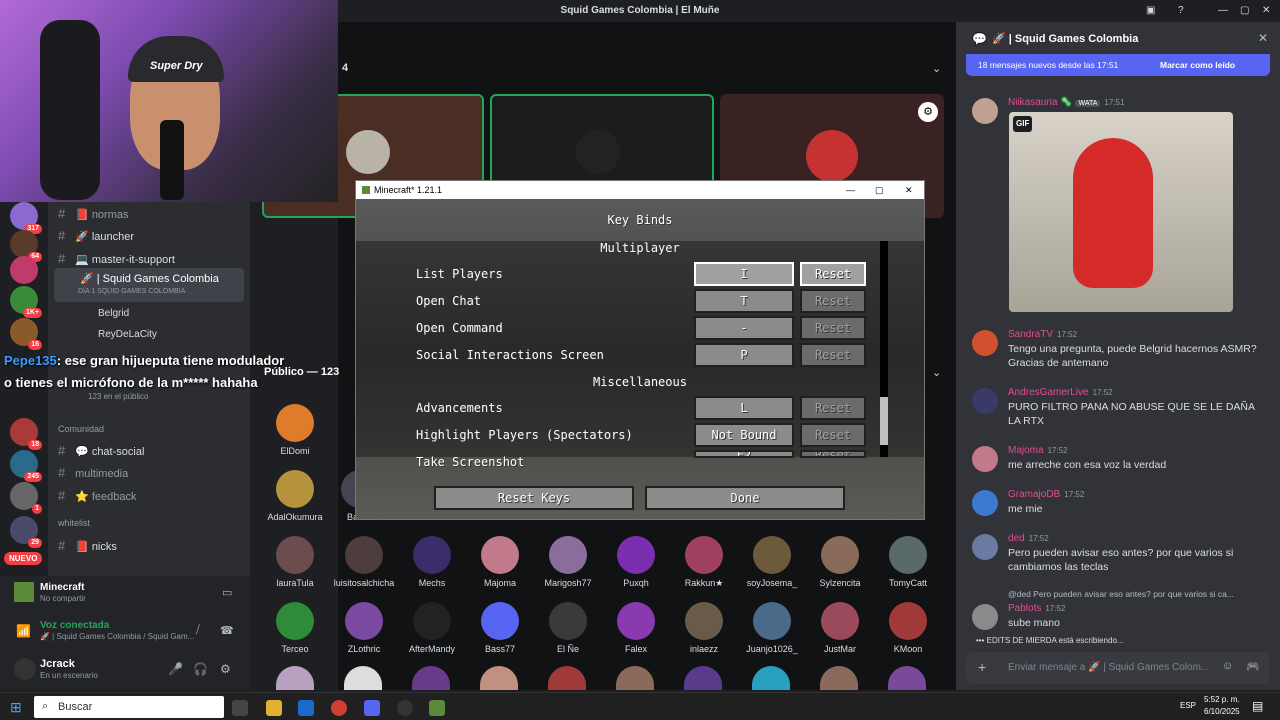 This screenshot has height=720, width=1280. Describe the element at coordinates (437, 708) in the screenshot. I see `minecraft-icon` at that location.